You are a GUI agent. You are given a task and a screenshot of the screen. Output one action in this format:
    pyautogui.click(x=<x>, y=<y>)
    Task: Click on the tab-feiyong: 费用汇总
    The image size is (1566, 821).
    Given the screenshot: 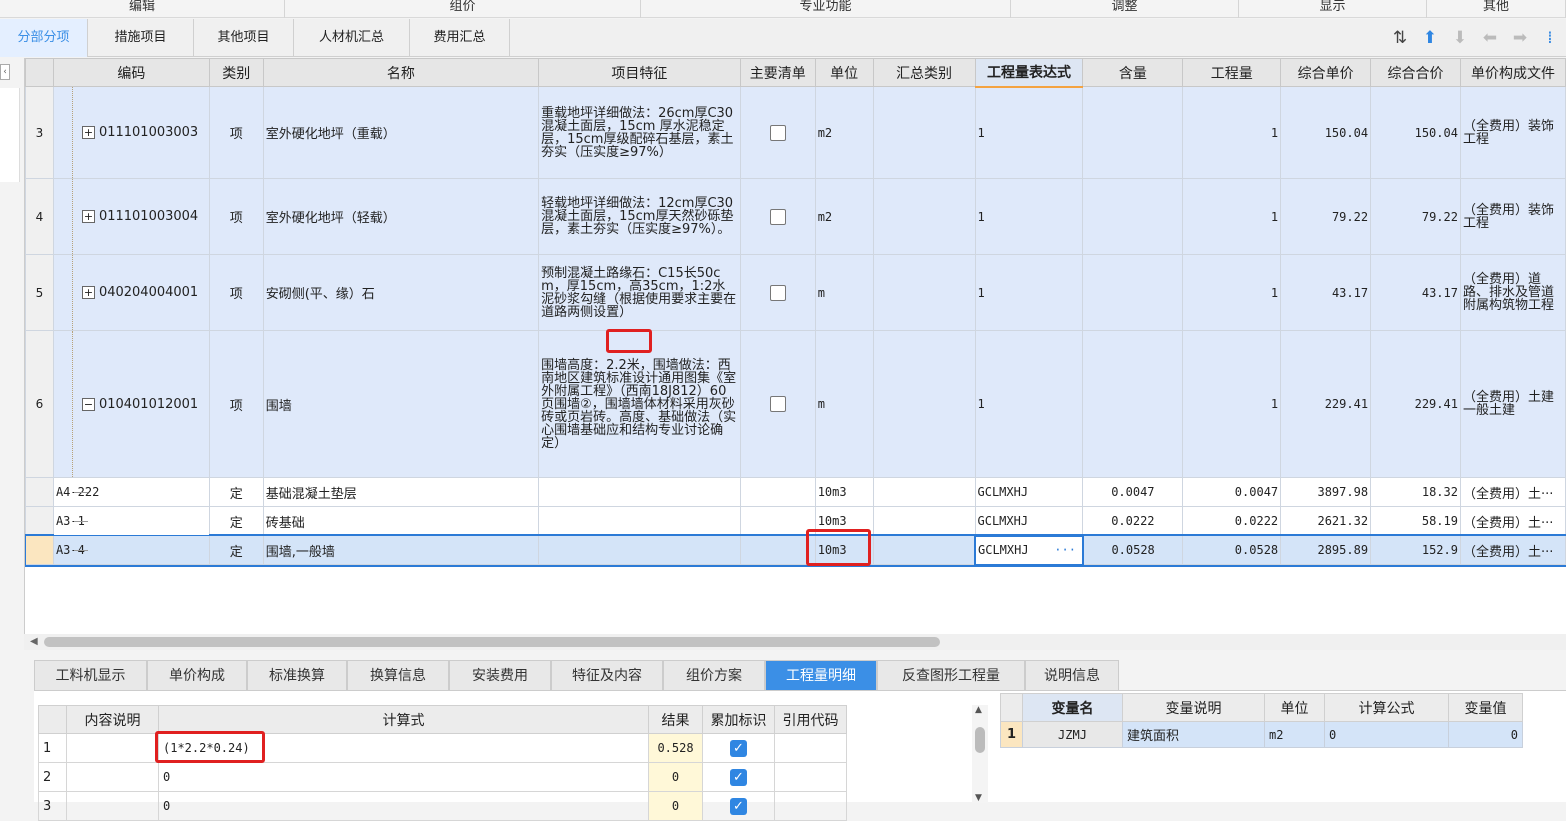 What is the action you would take?
    pyautogui.click(x=460, y=38)
    